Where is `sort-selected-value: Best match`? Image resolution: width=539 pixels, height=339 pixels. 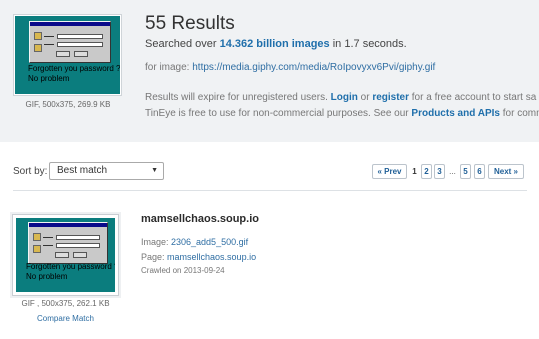 sort-selected-value: Best match is located at coordinates (82, 170).